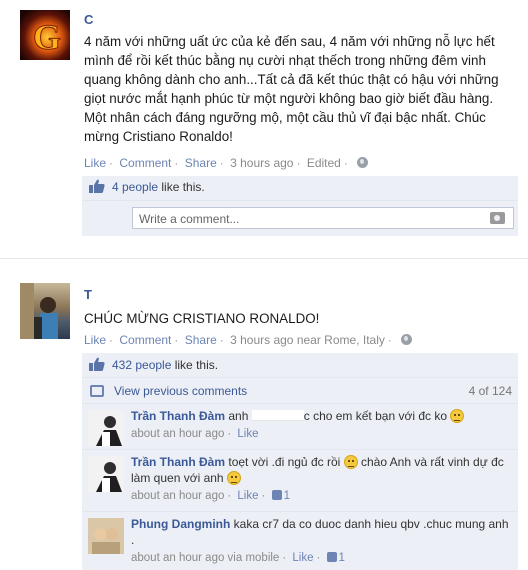 This screenshot has width=528, height=570. I want to click on likes-row: 4 people like this., so click(300, 187).